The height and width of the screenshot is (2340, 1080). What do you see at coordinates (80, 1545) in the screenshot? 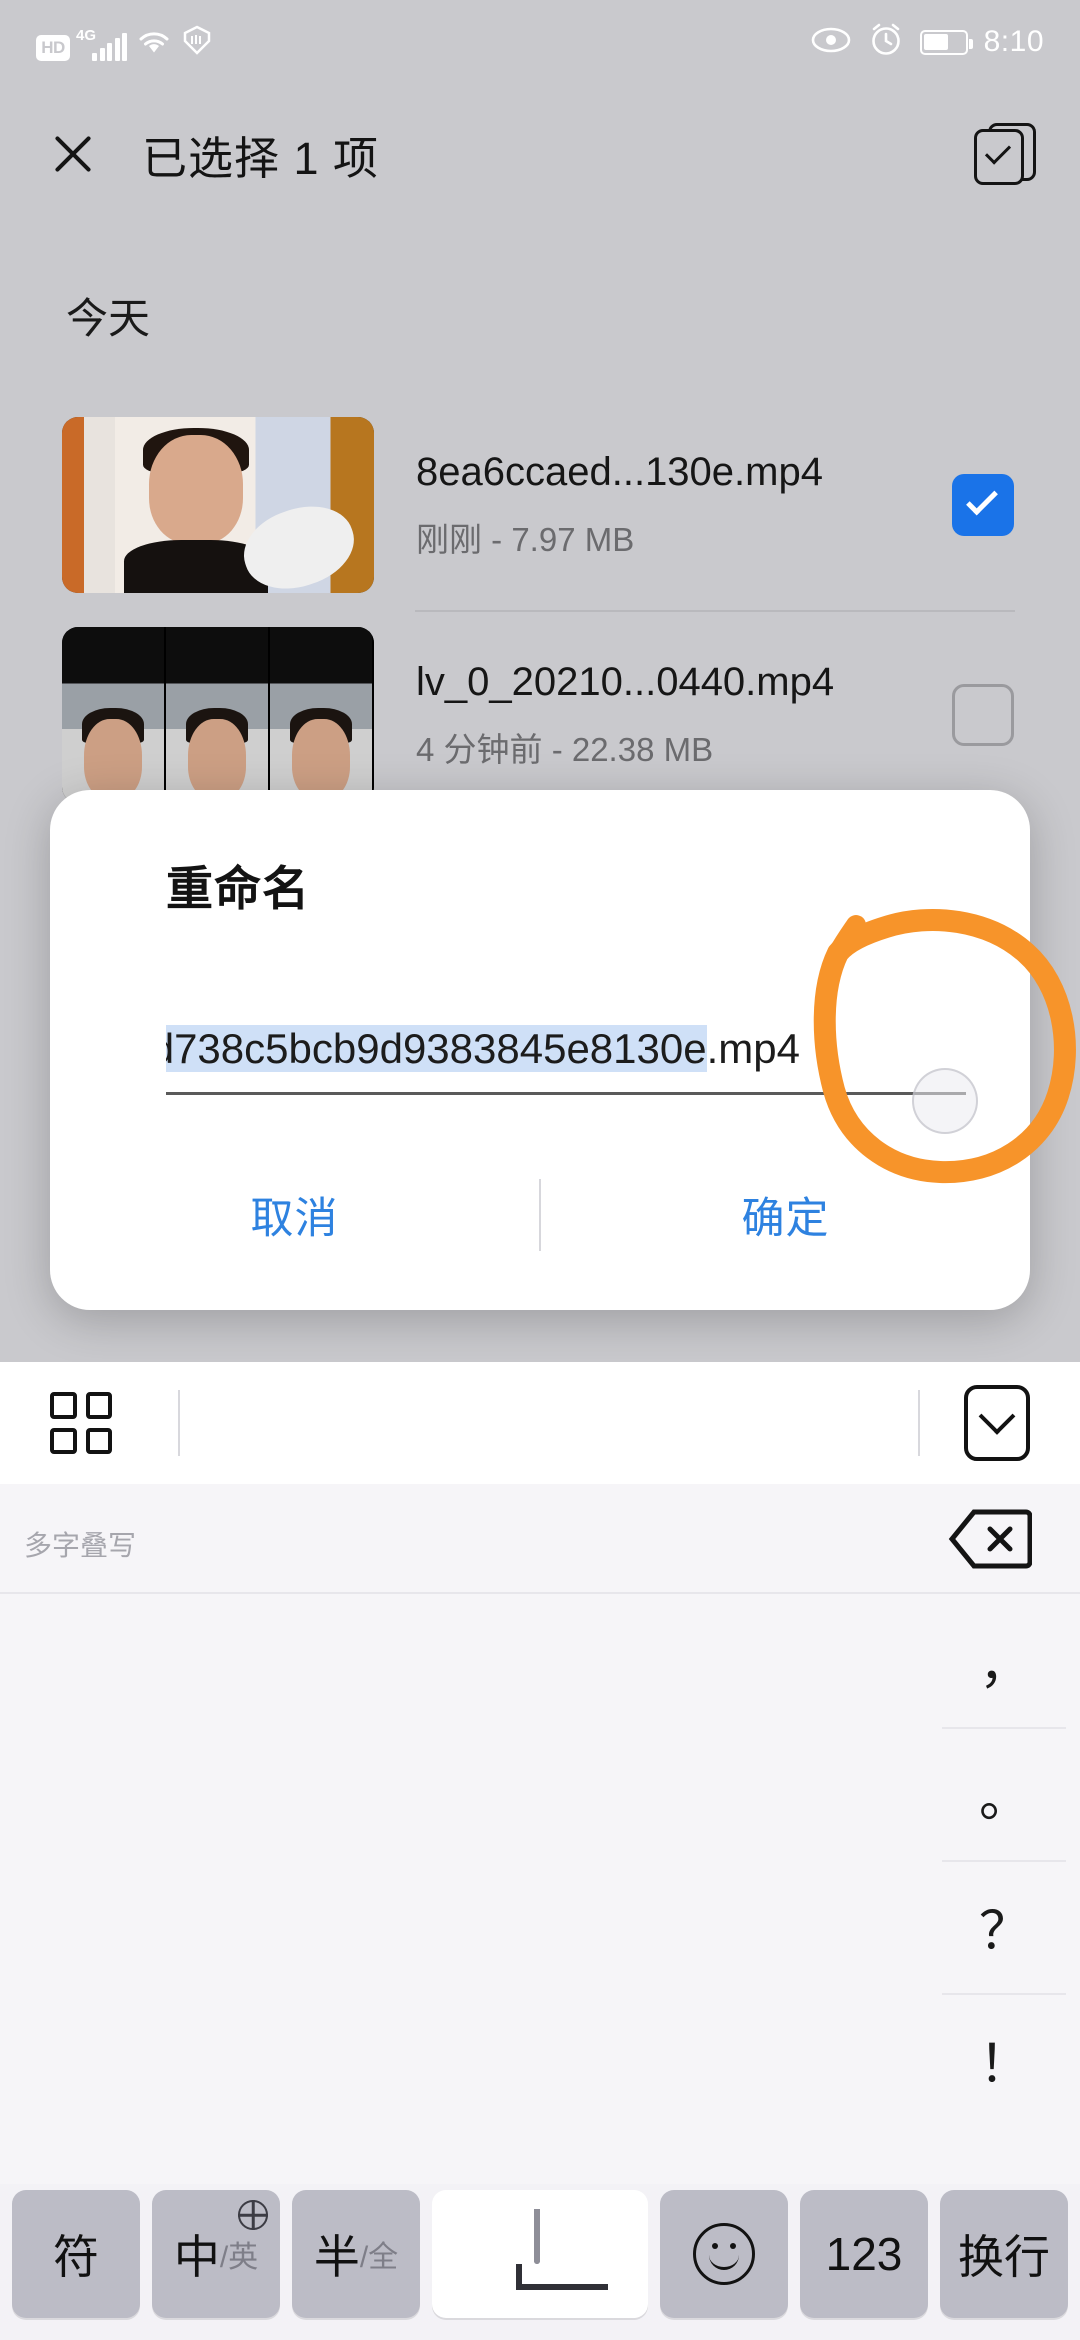
I see `handwriting-hint-label: 多字叠写` at bounding box center [80, 1545].